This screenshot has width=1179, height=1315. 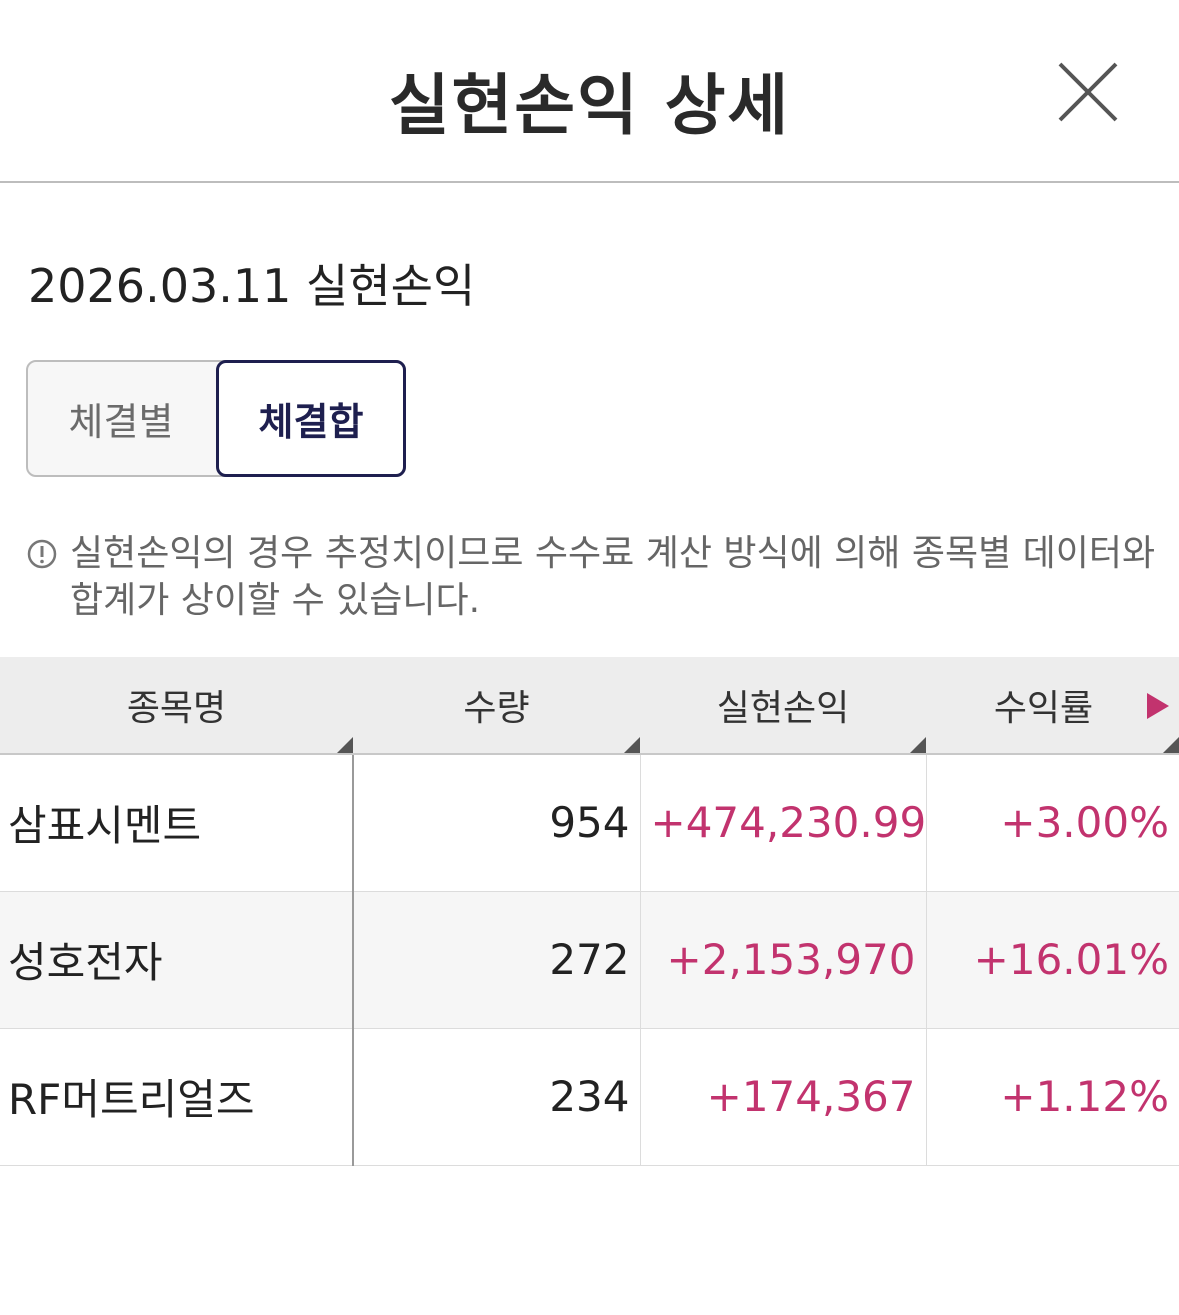 I want to click on stock-name-cell: 성호전자, so click(x=177, y=960).